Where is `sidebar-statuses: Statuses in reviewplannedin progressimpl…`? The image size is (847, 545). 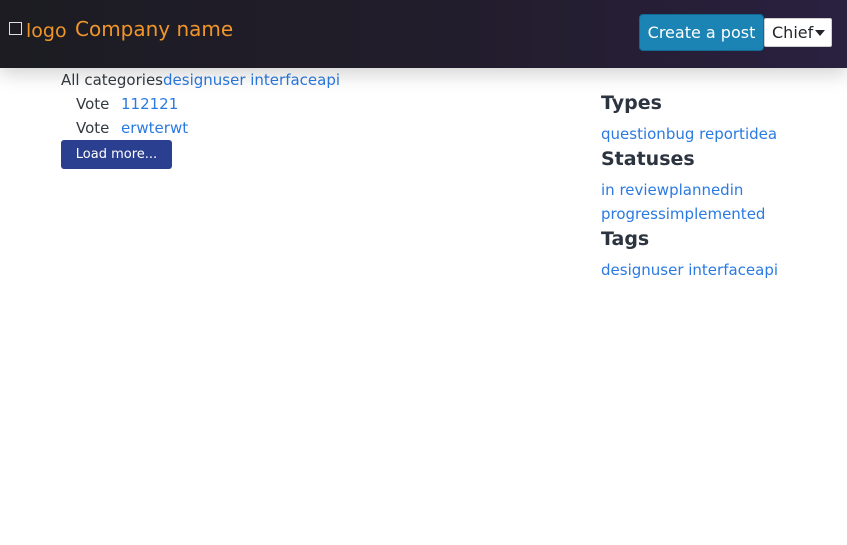
sidebar-statuses: Statuses in reviewplannedin progressimpl… is located at coordinates (688, 187).